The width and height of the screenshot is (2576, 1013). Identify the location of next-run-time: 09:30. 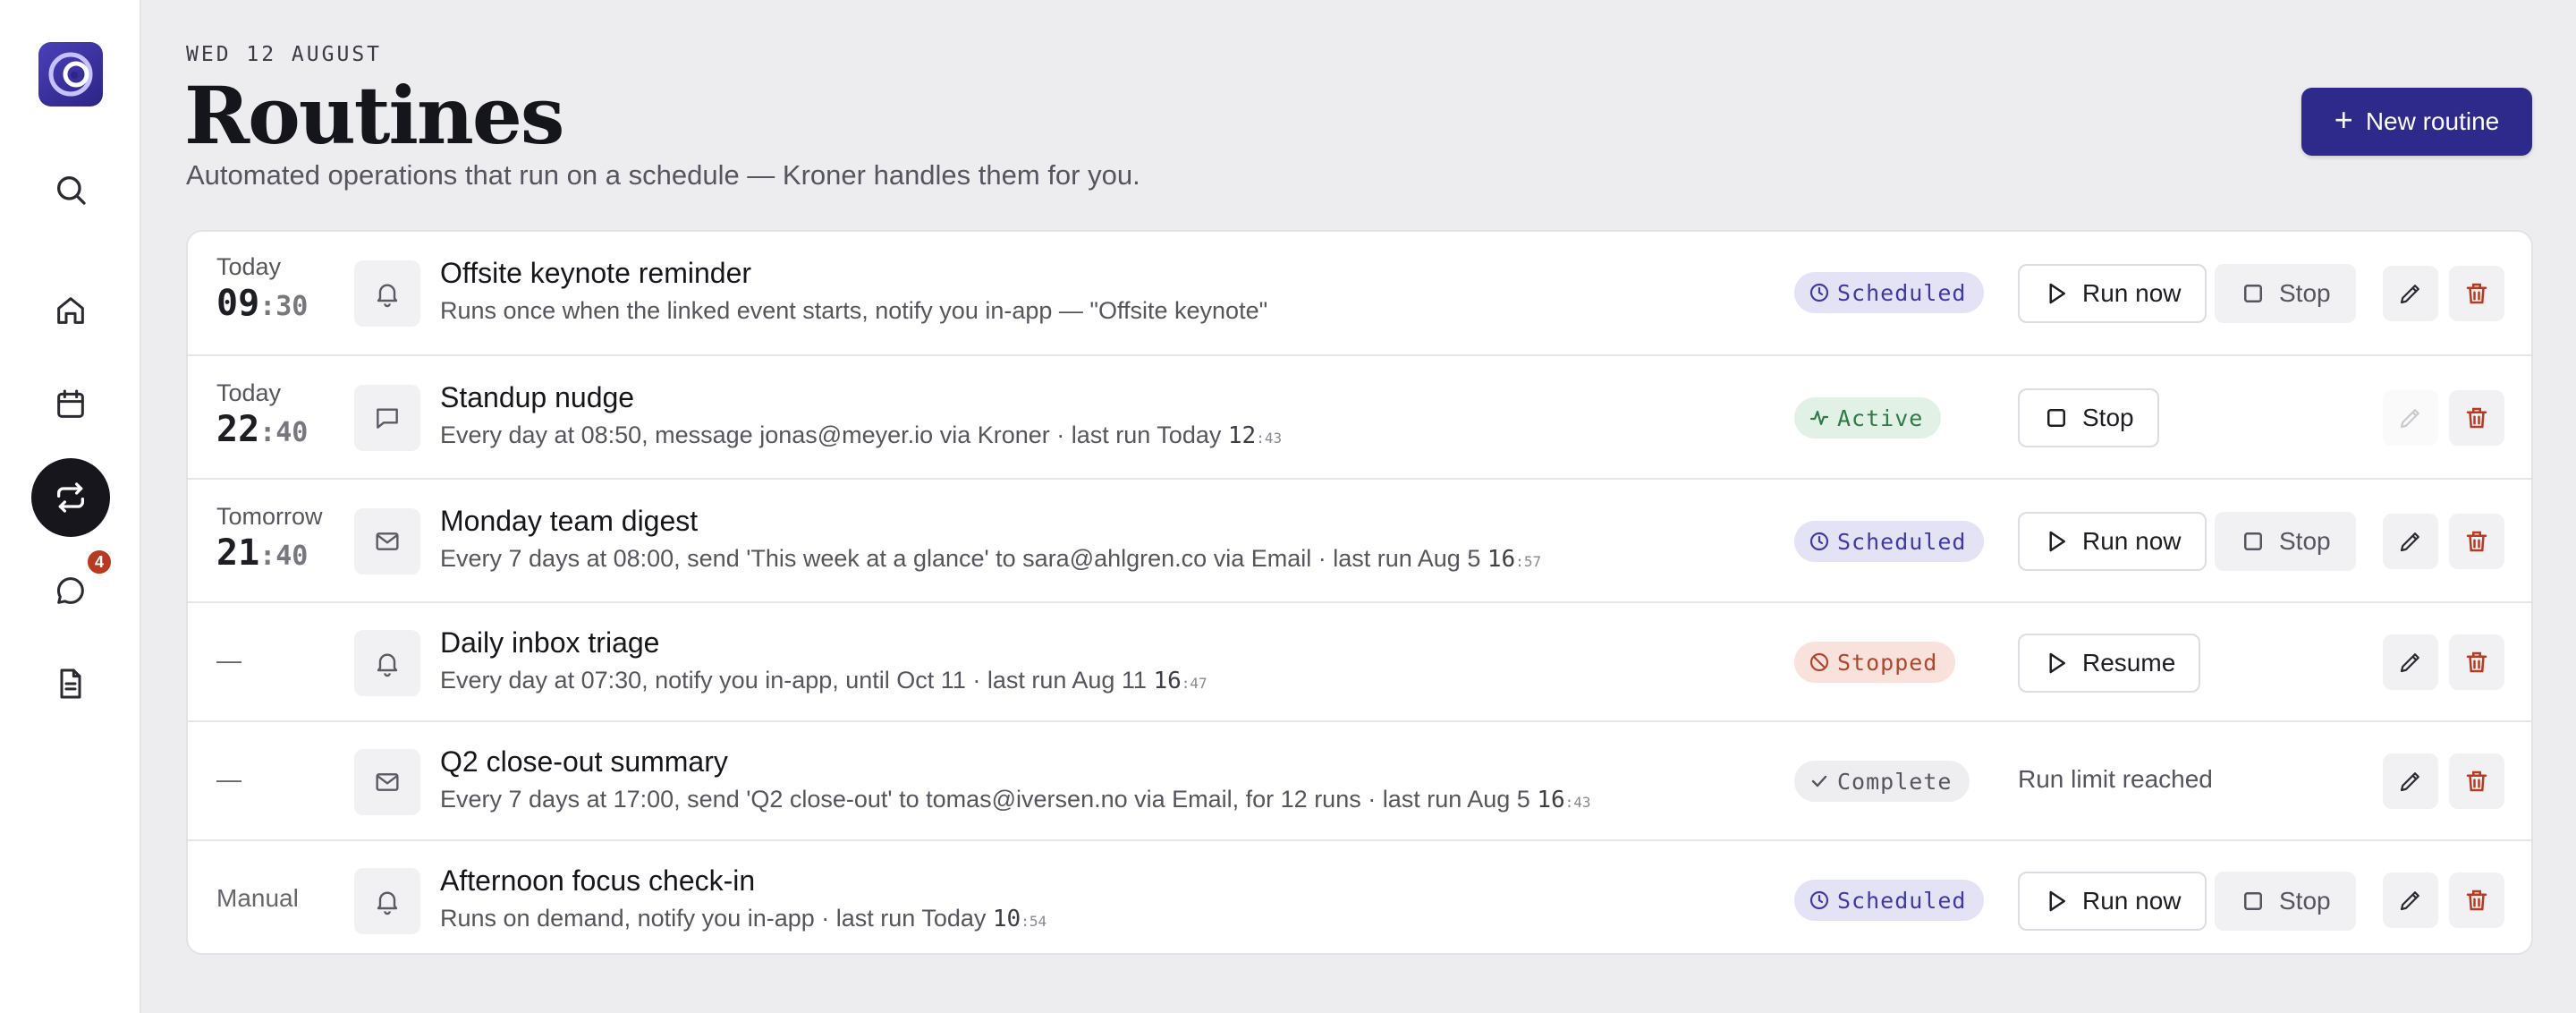
(262, 303).